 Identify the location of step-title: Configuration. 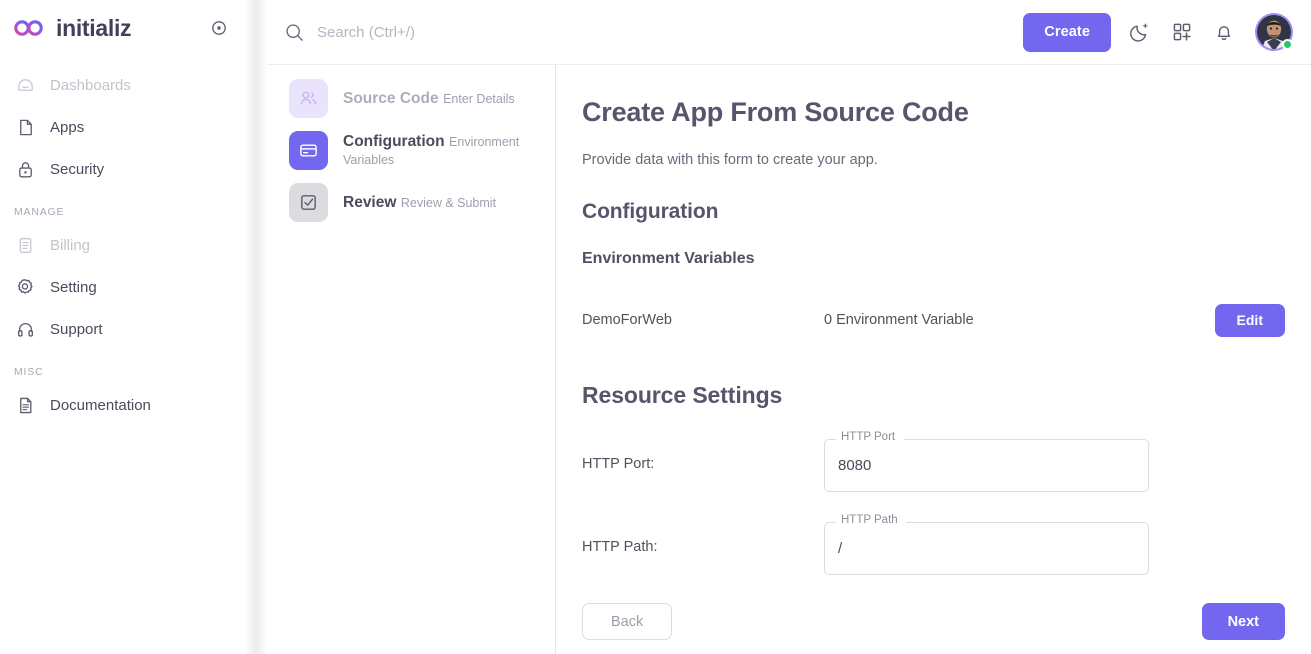
(394, 141).